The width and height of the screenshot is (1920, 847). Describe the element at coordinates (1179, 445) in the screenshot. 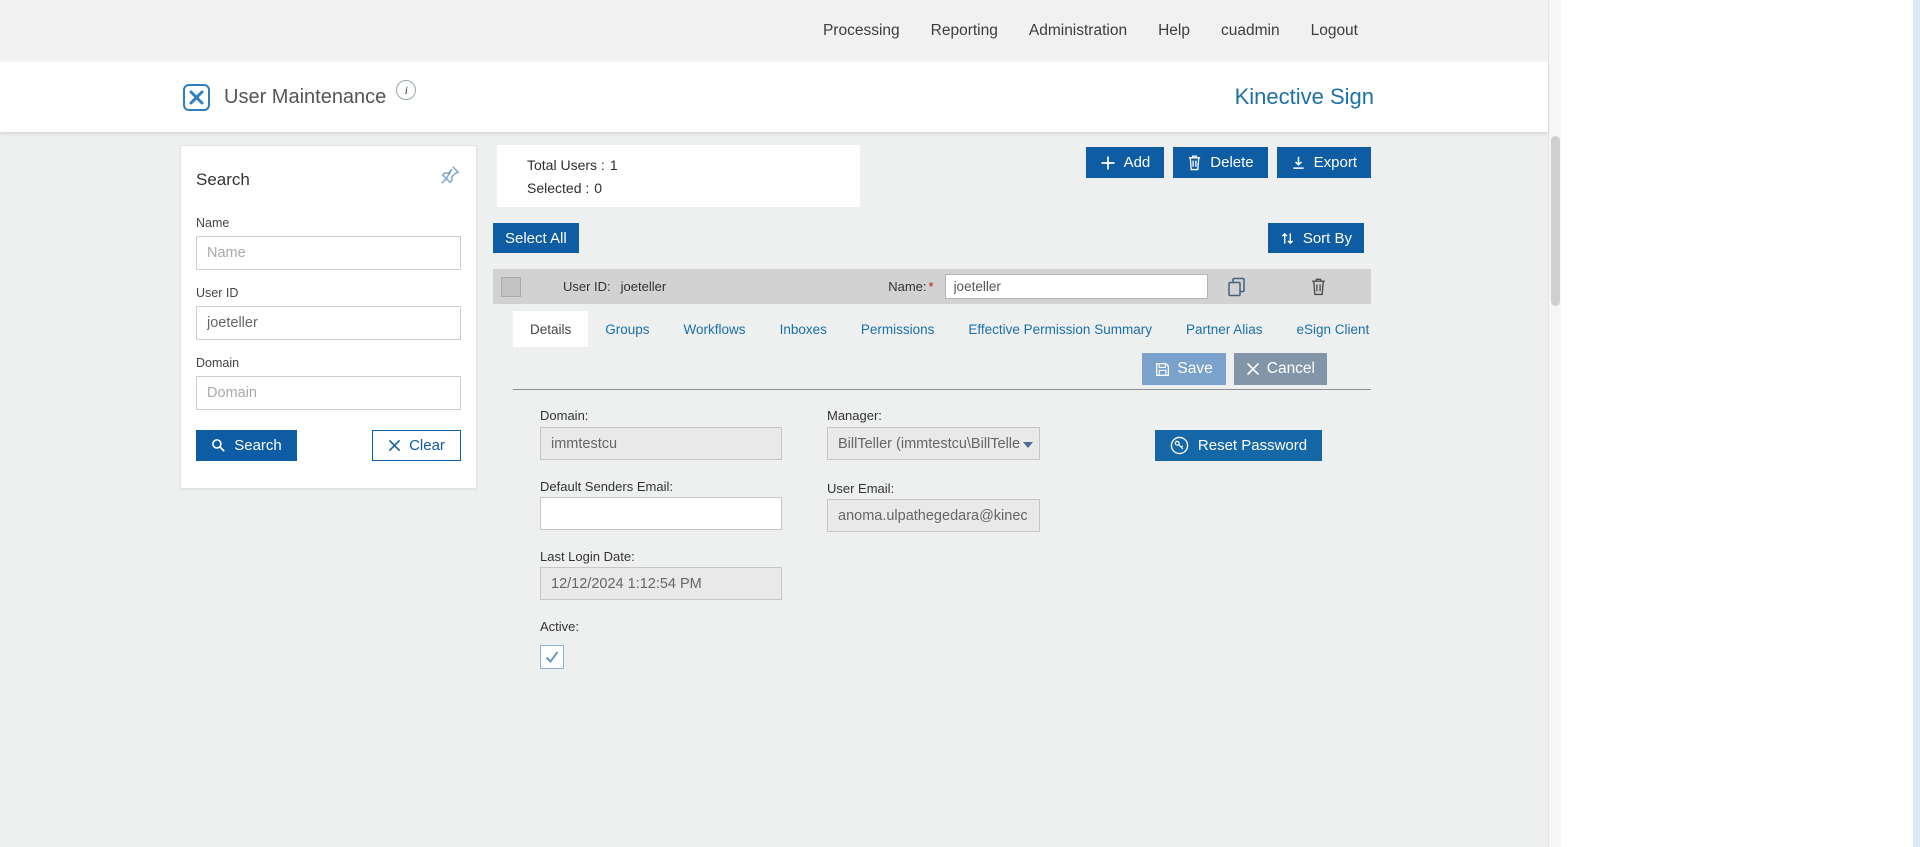

I see `key-icon` at that location.